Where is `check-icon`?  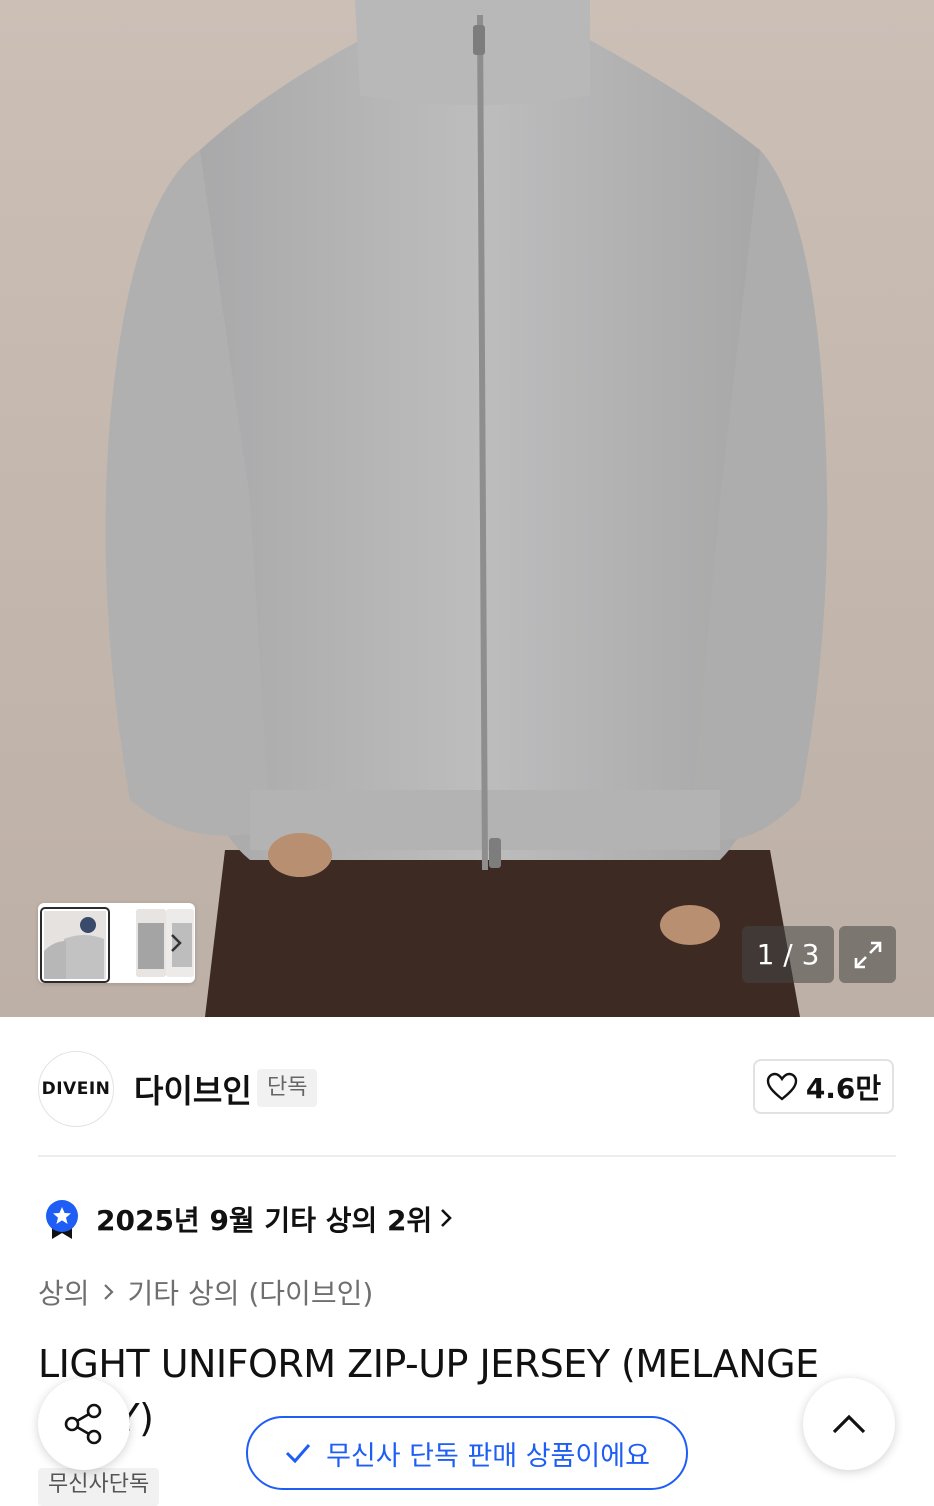 check-icon is located at coordinates (298, 1454).